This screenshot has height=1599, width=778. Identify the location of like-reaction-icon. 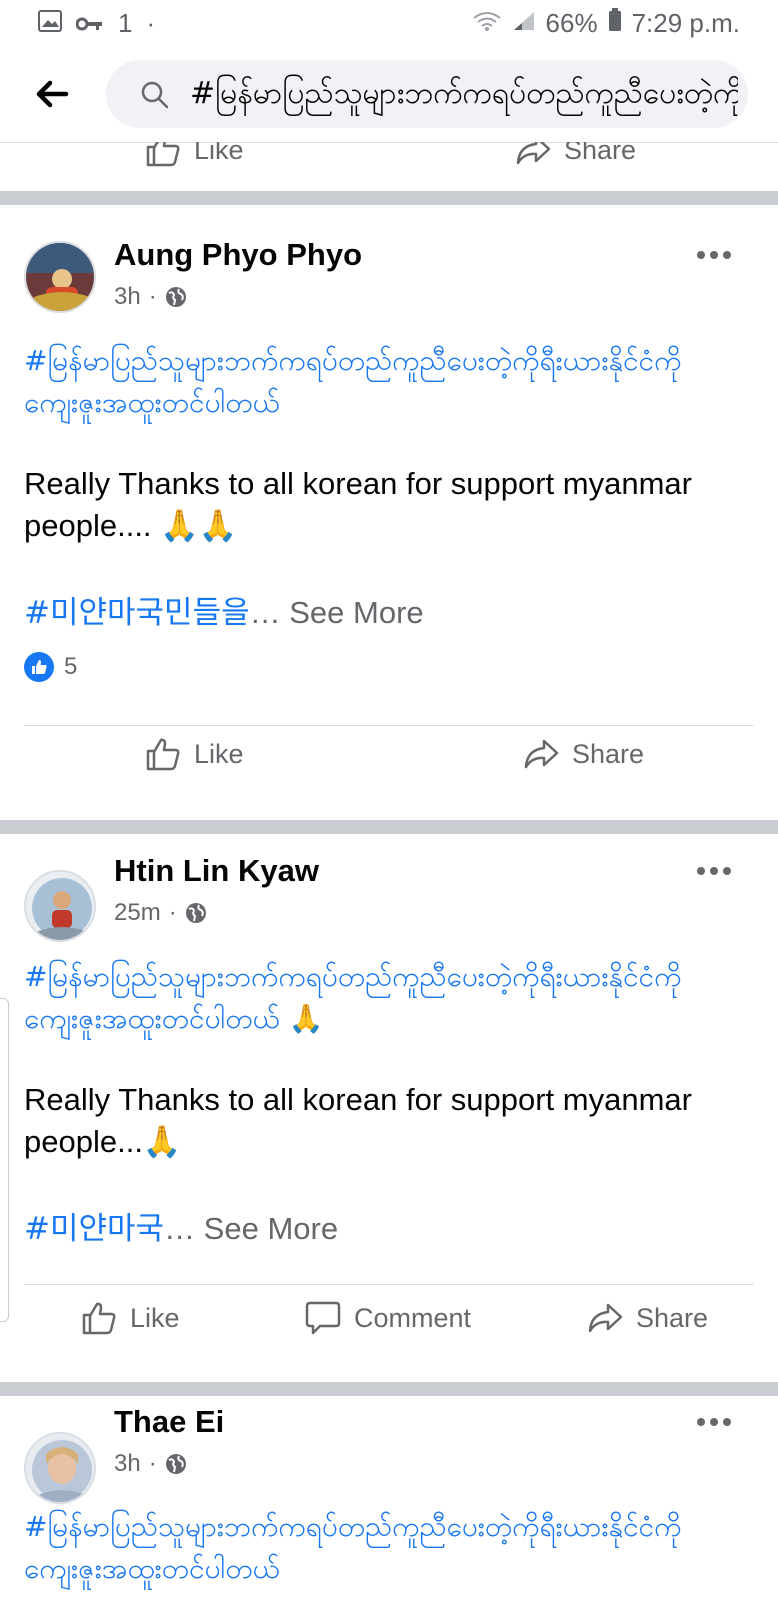
(39, 667).